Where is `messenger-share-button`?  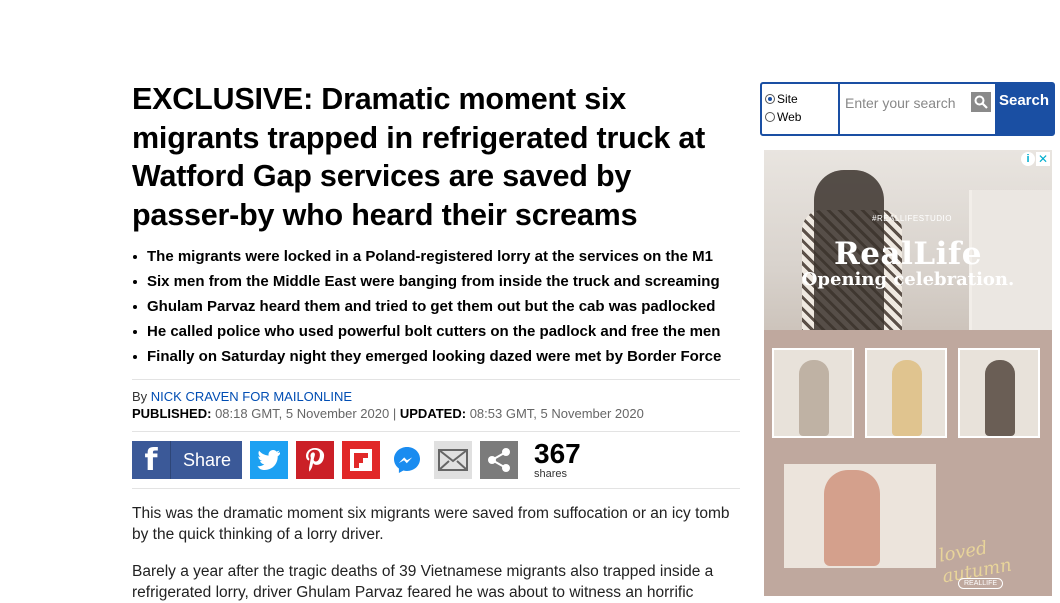
messenger-share-button is located at coordinates (407, 460).